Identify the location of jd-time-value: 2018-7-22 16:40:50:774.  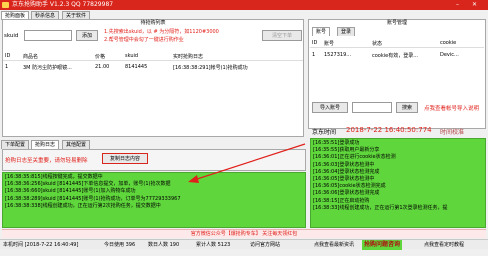
(389, 130).